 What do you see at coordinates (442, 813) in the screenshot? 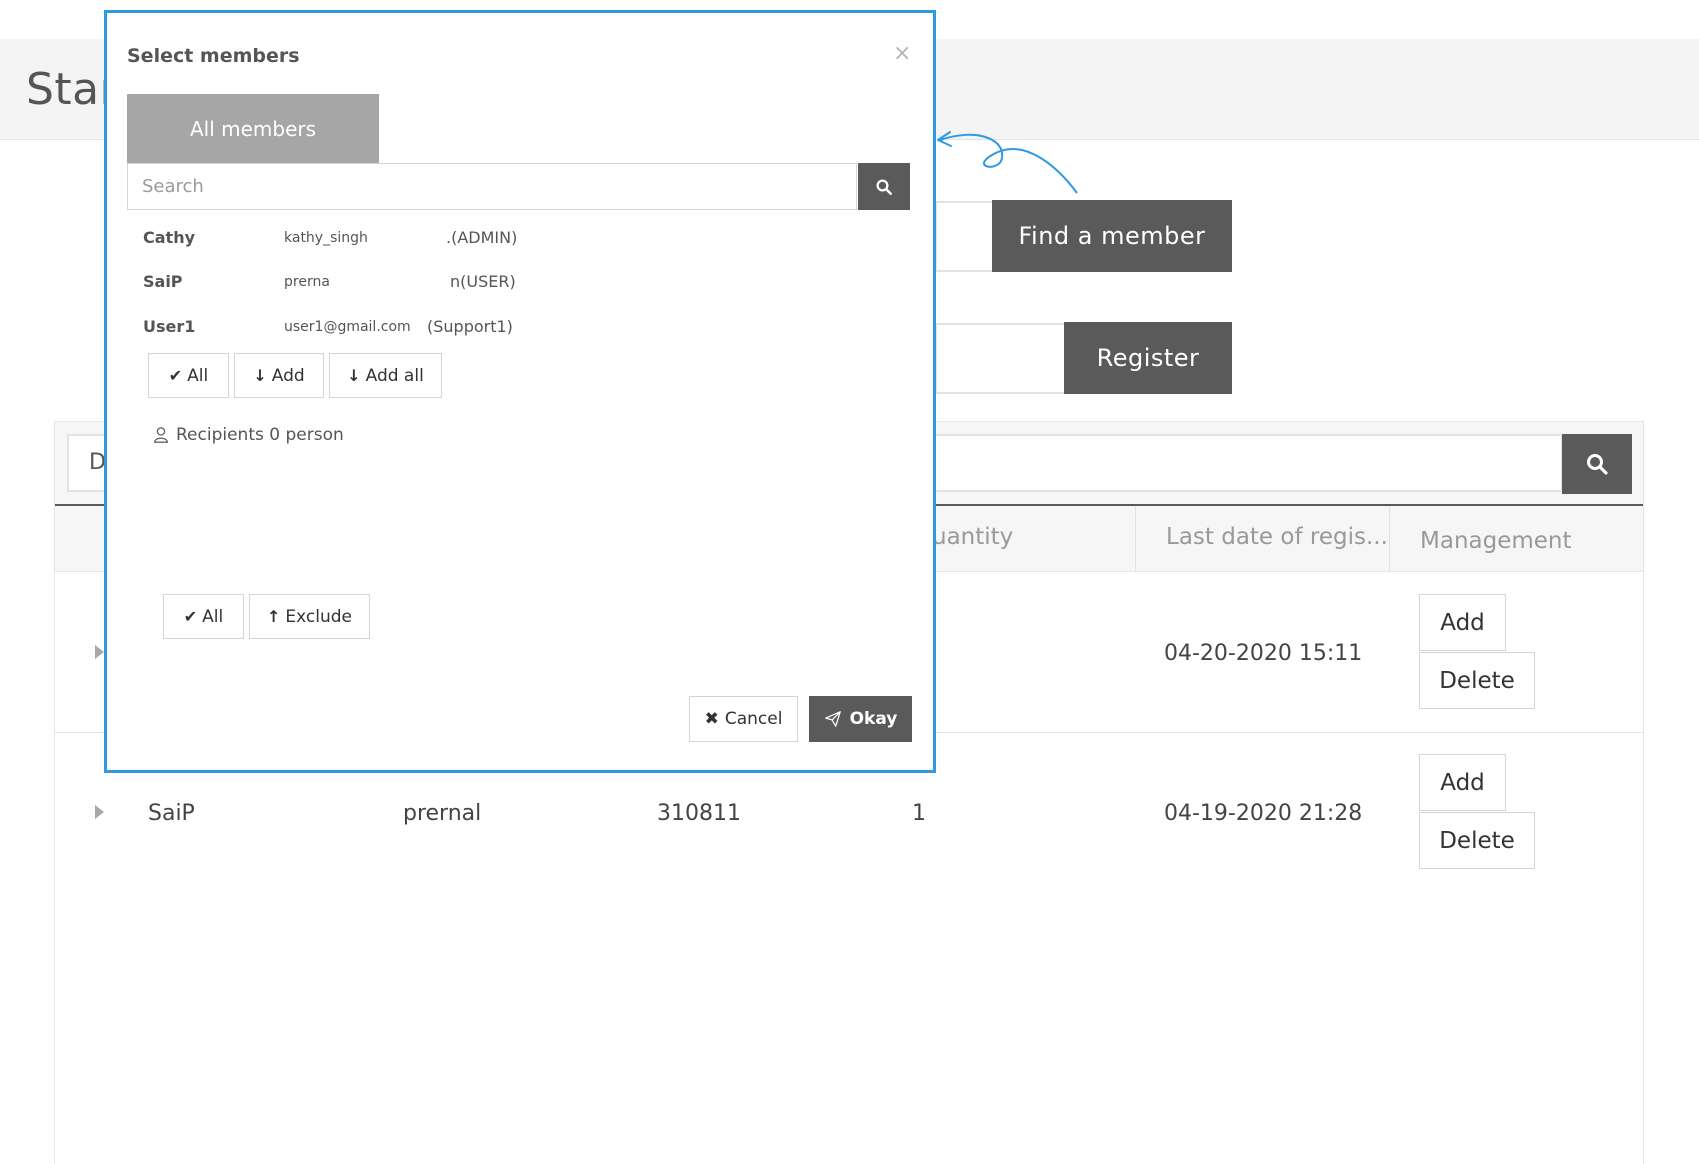
I see `row-email: prernal` at bounding box center [442, 813].